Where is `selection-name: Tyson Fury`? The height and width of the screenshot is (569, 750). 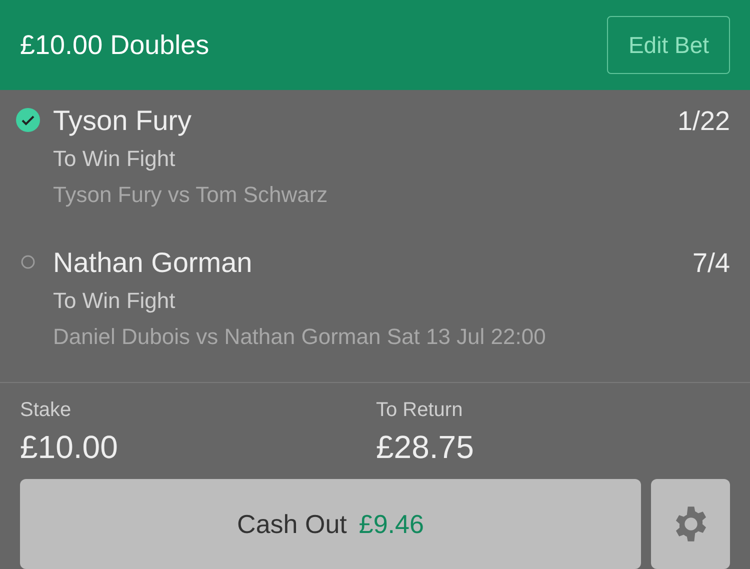
selection-name: Tyson Fury is located at coordinates (122, 121).